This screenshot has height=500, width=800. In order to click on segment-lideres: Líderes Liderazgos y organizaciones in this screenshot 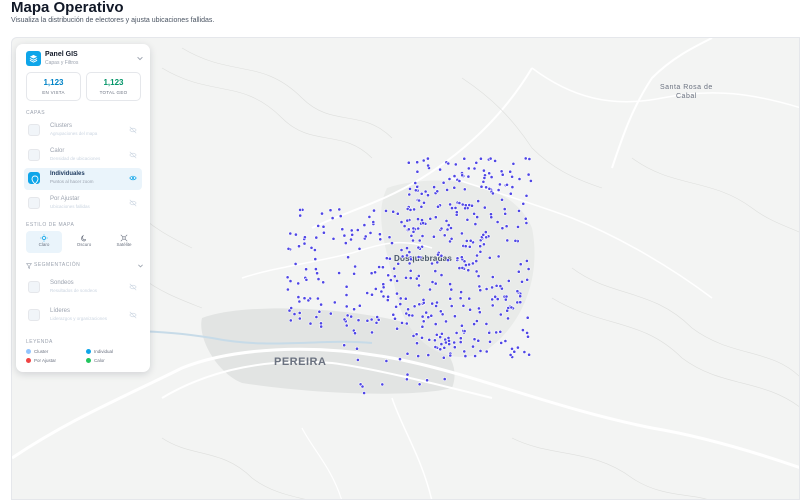, I will do `click(83, 316)`.